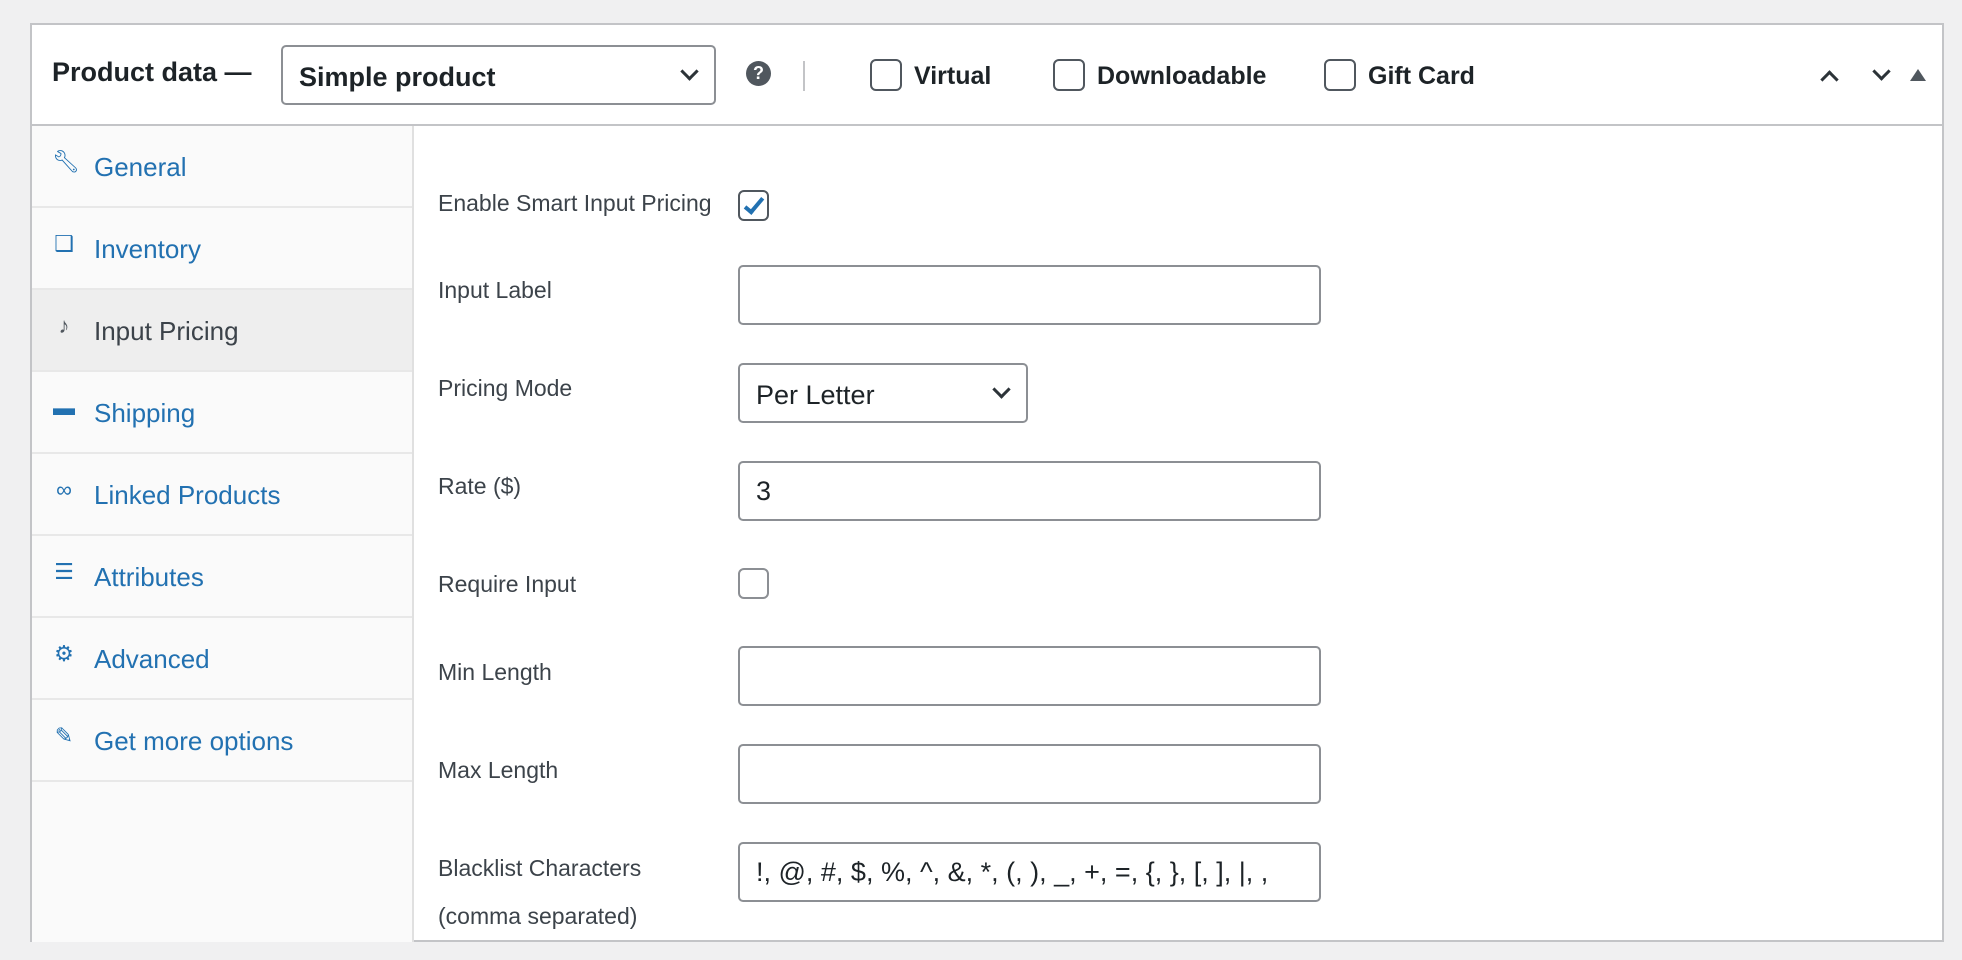 The height and width of the screenshot is (960, 1962). What do you see at coordinates (149, 577) in the screenshot?
I see `tab-attributes-label: Attributes` at bounding box center [149, 577].